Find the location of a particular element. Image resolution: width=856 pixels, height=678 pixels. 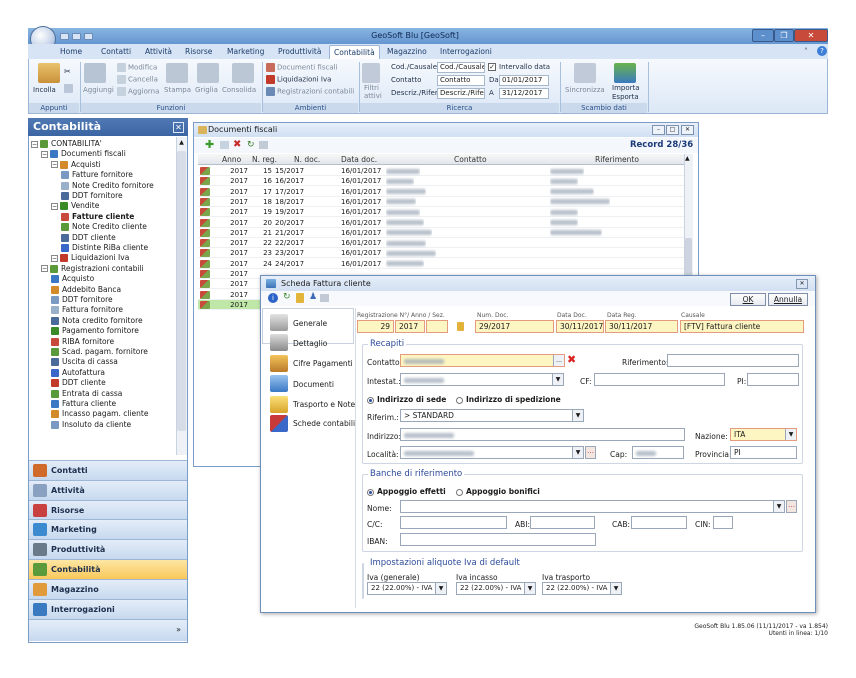

tree-item: Incasso pagam. cliente is located at coordinates (99, 414).